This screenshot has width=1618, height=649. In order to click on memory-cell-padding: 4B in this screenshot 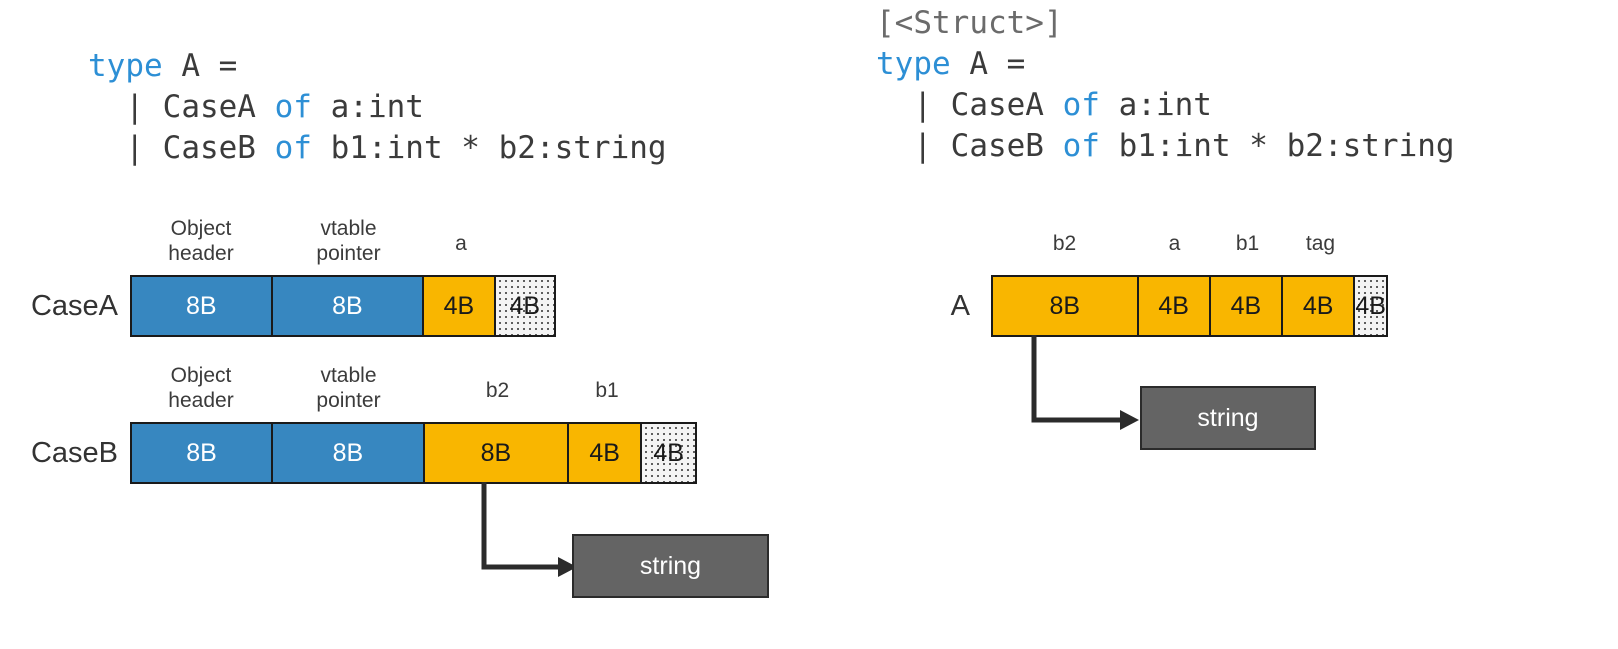, I will do `click(524, 306)`.